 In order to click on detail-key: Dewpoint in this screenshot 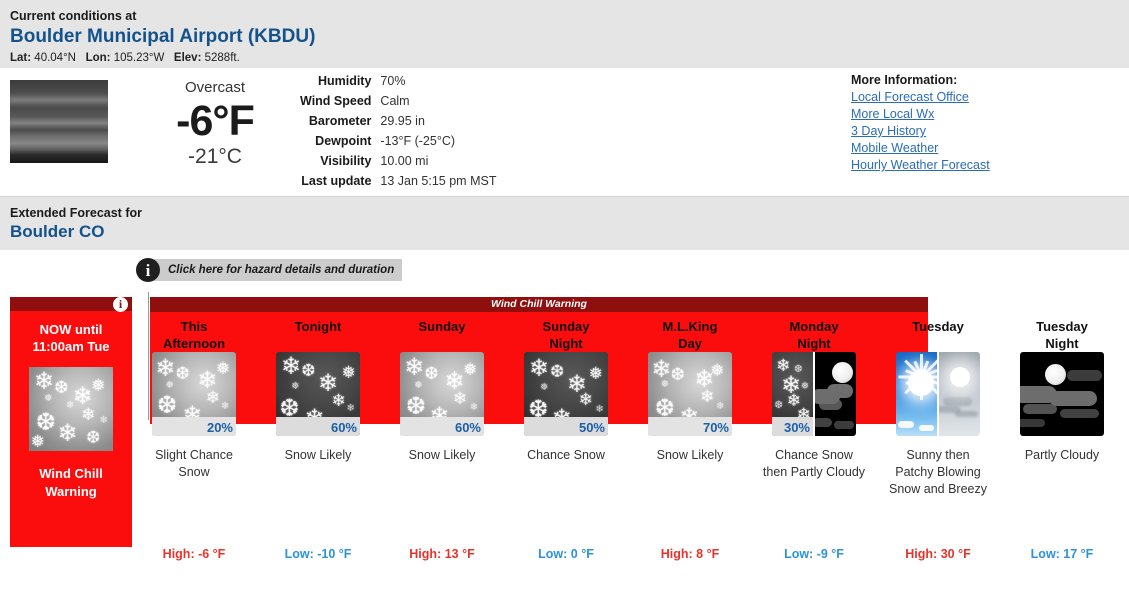, I will do `click(343, 141)`.